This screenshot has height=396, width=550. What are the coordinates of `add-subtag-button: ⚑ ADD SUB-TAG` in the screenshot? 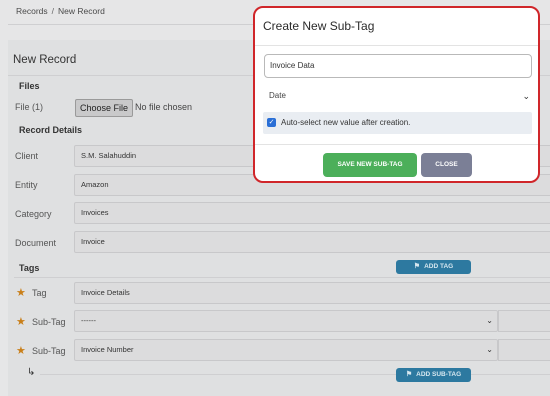 It's located at (433, 375).